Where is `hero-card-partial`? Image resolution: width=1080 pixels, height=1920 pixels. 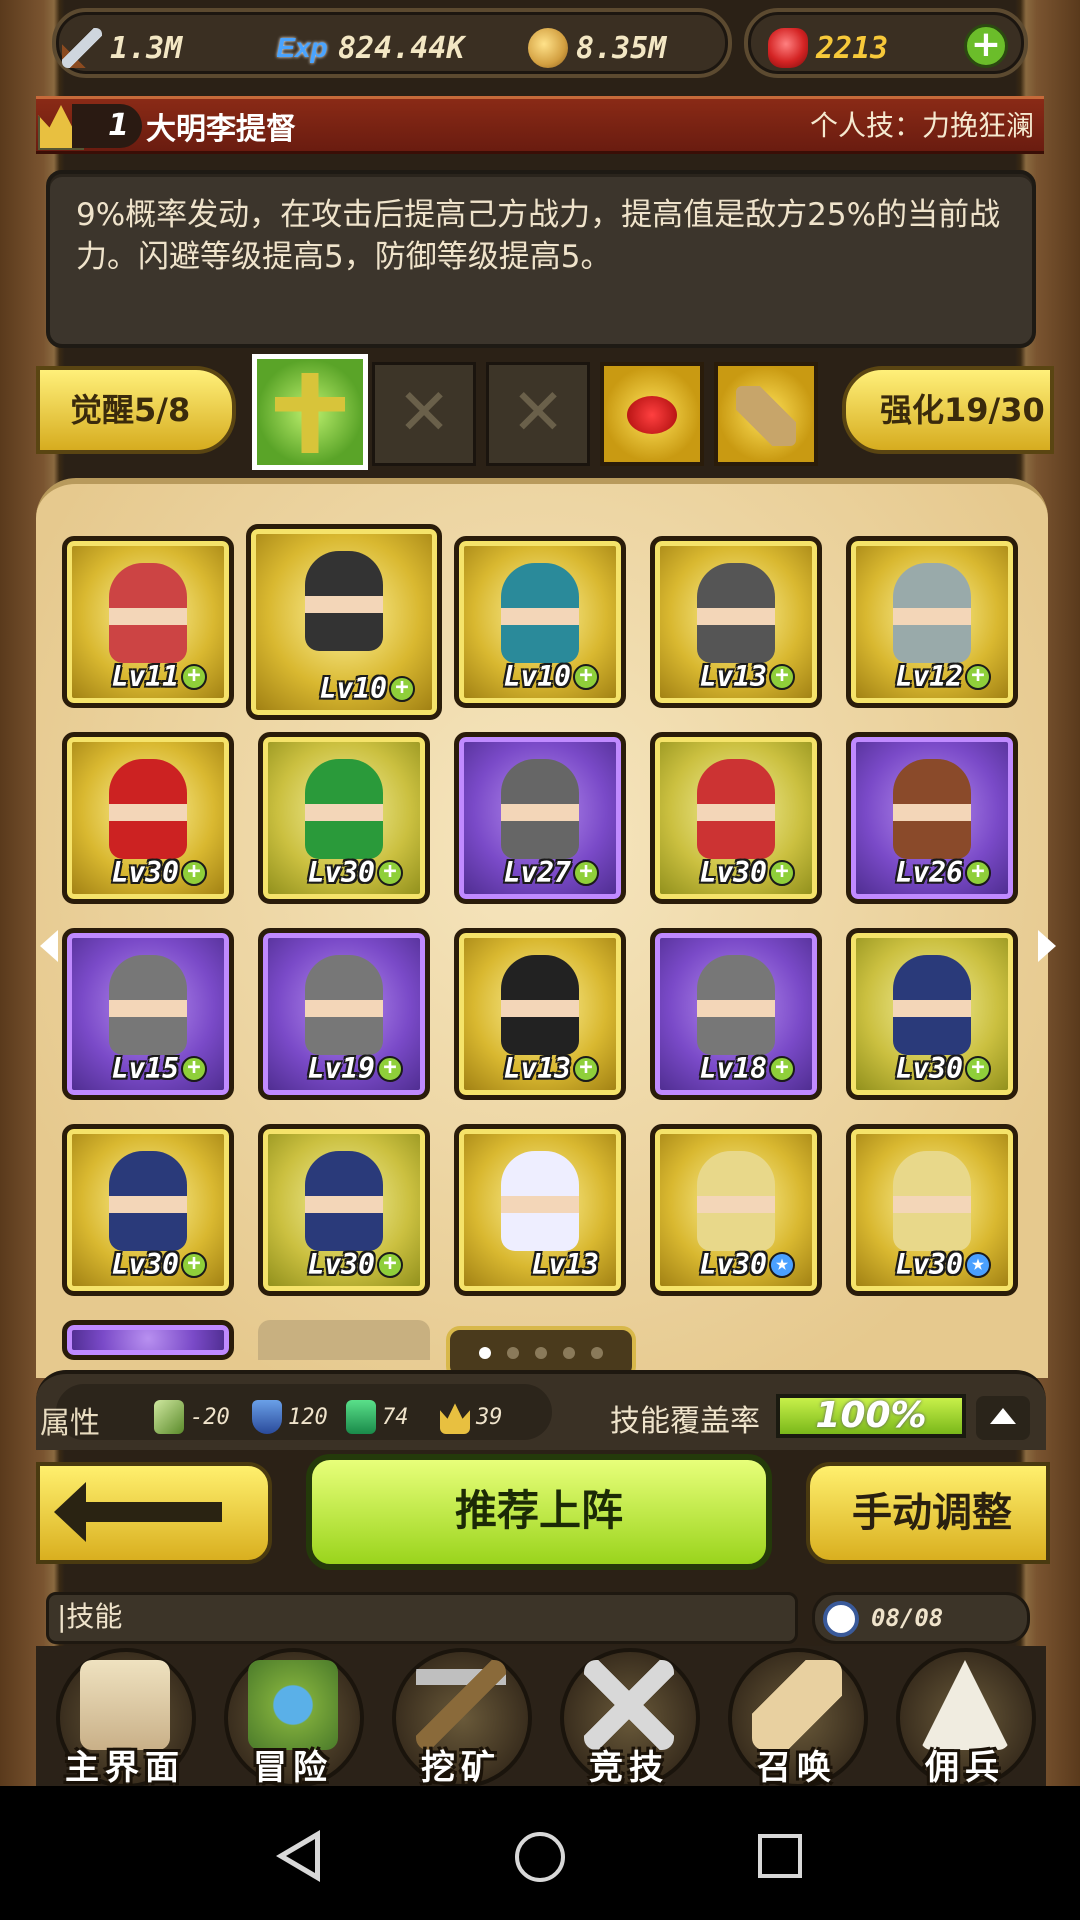 hero-card-partial is located at coordinates (148, 1340).